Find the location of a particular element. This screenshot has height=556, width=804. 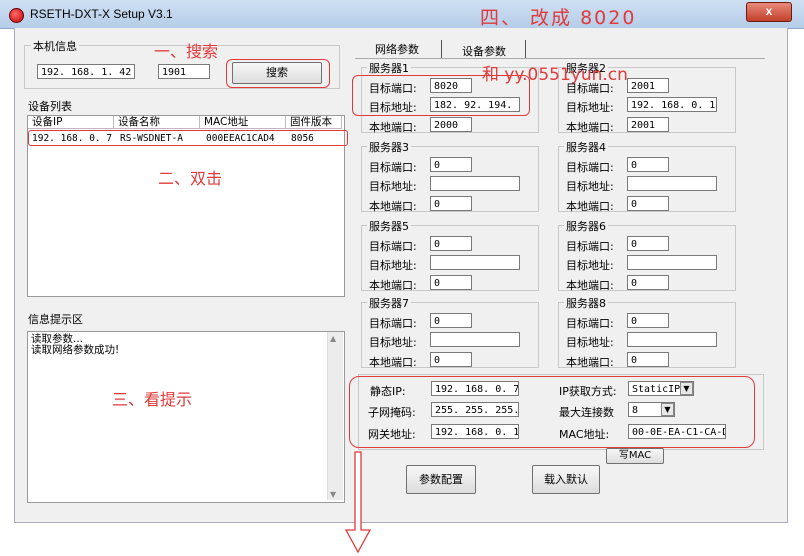

local-port-field: 2000 is located at coordinates (451, 124).